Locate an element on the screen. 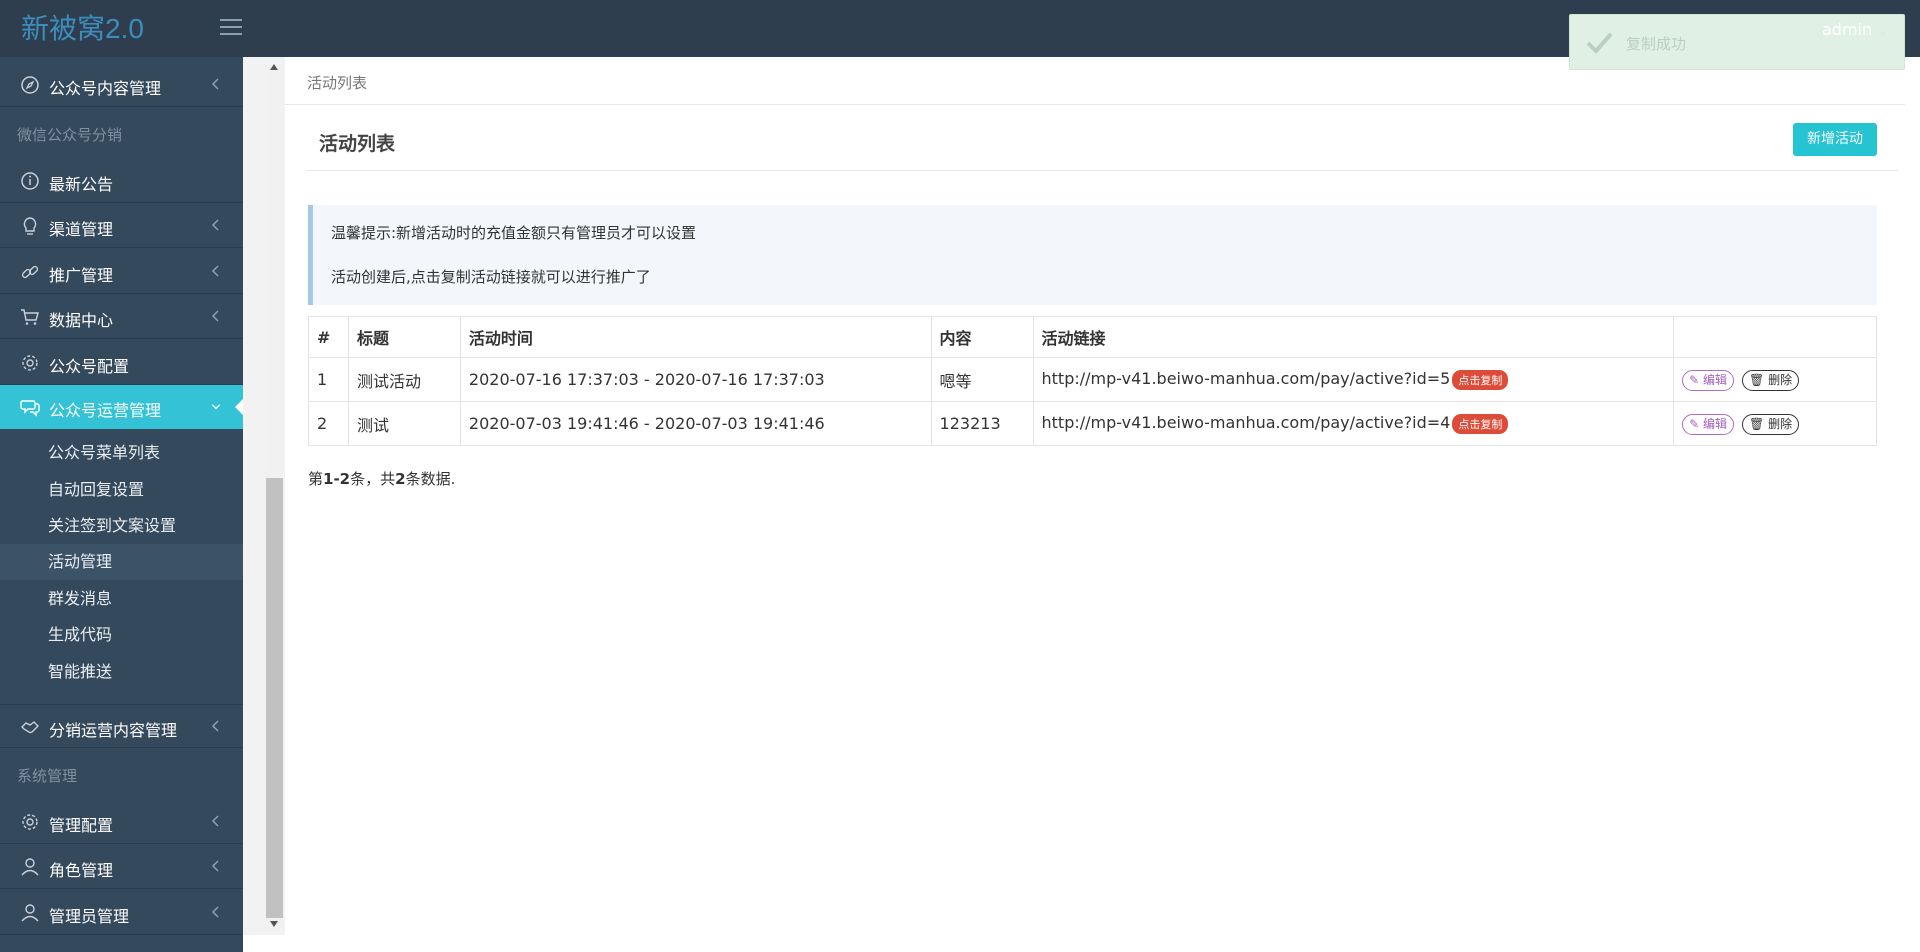 This screenshot has height=952, width=1920. column-header is located at coordinates (1775, 337).